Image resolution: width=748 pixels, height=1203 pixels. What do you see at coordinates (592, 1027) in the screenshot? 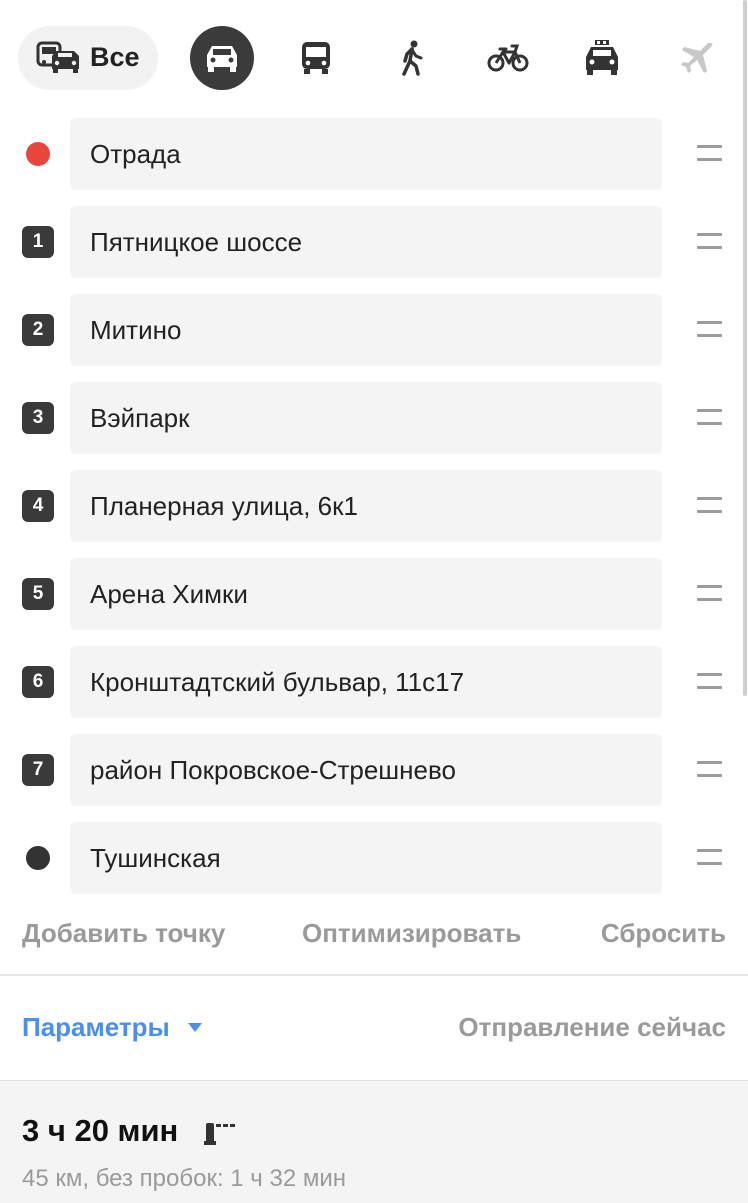
I see `departure-time-button: Отправление сейчас` at bounding box center [592, 1027].